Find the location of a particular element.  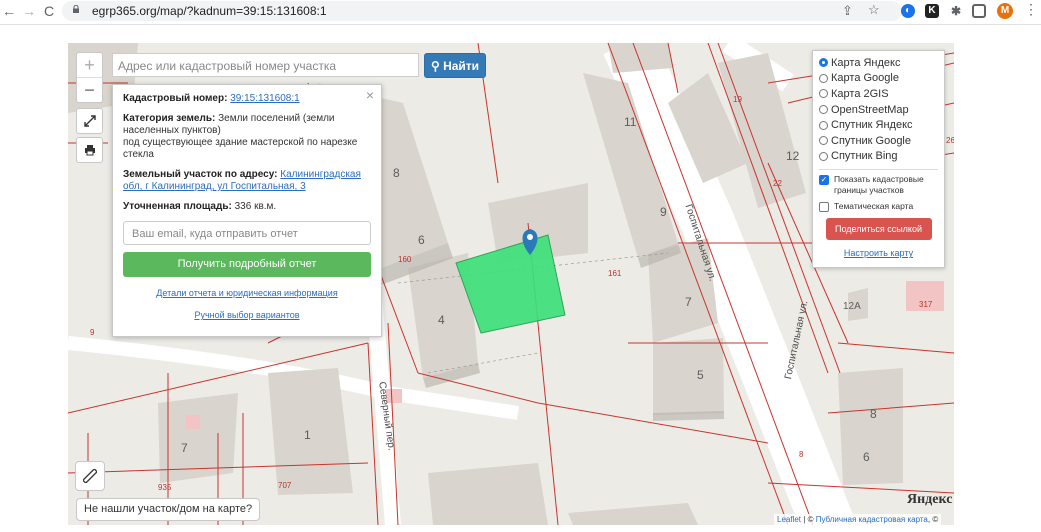

close-icon: × is located at coordinates (370, 95).